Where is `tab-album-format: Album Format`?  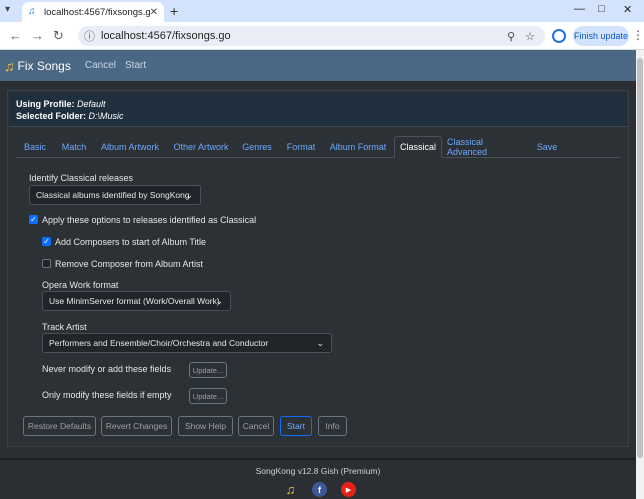
tab-album-format: Album Format is located at coordinates (358, 147).